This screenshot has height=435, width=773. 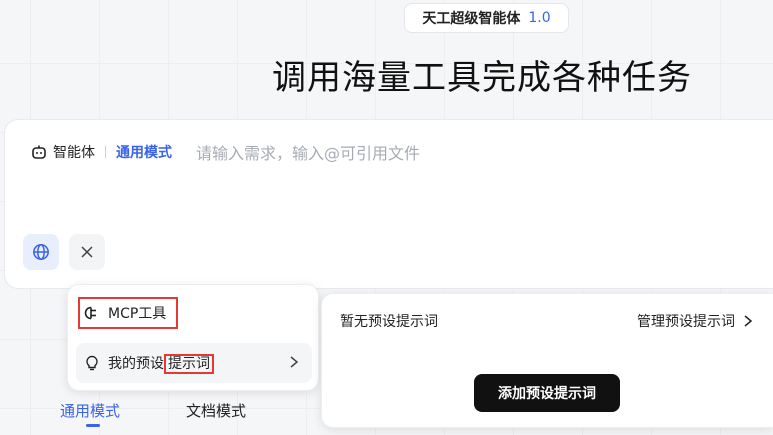 What do you see at coordinates (193, 337) in the screenshot?
I see `tool-menu: MCP工具 我的预设 提示词` at bounding box center [193, 337].